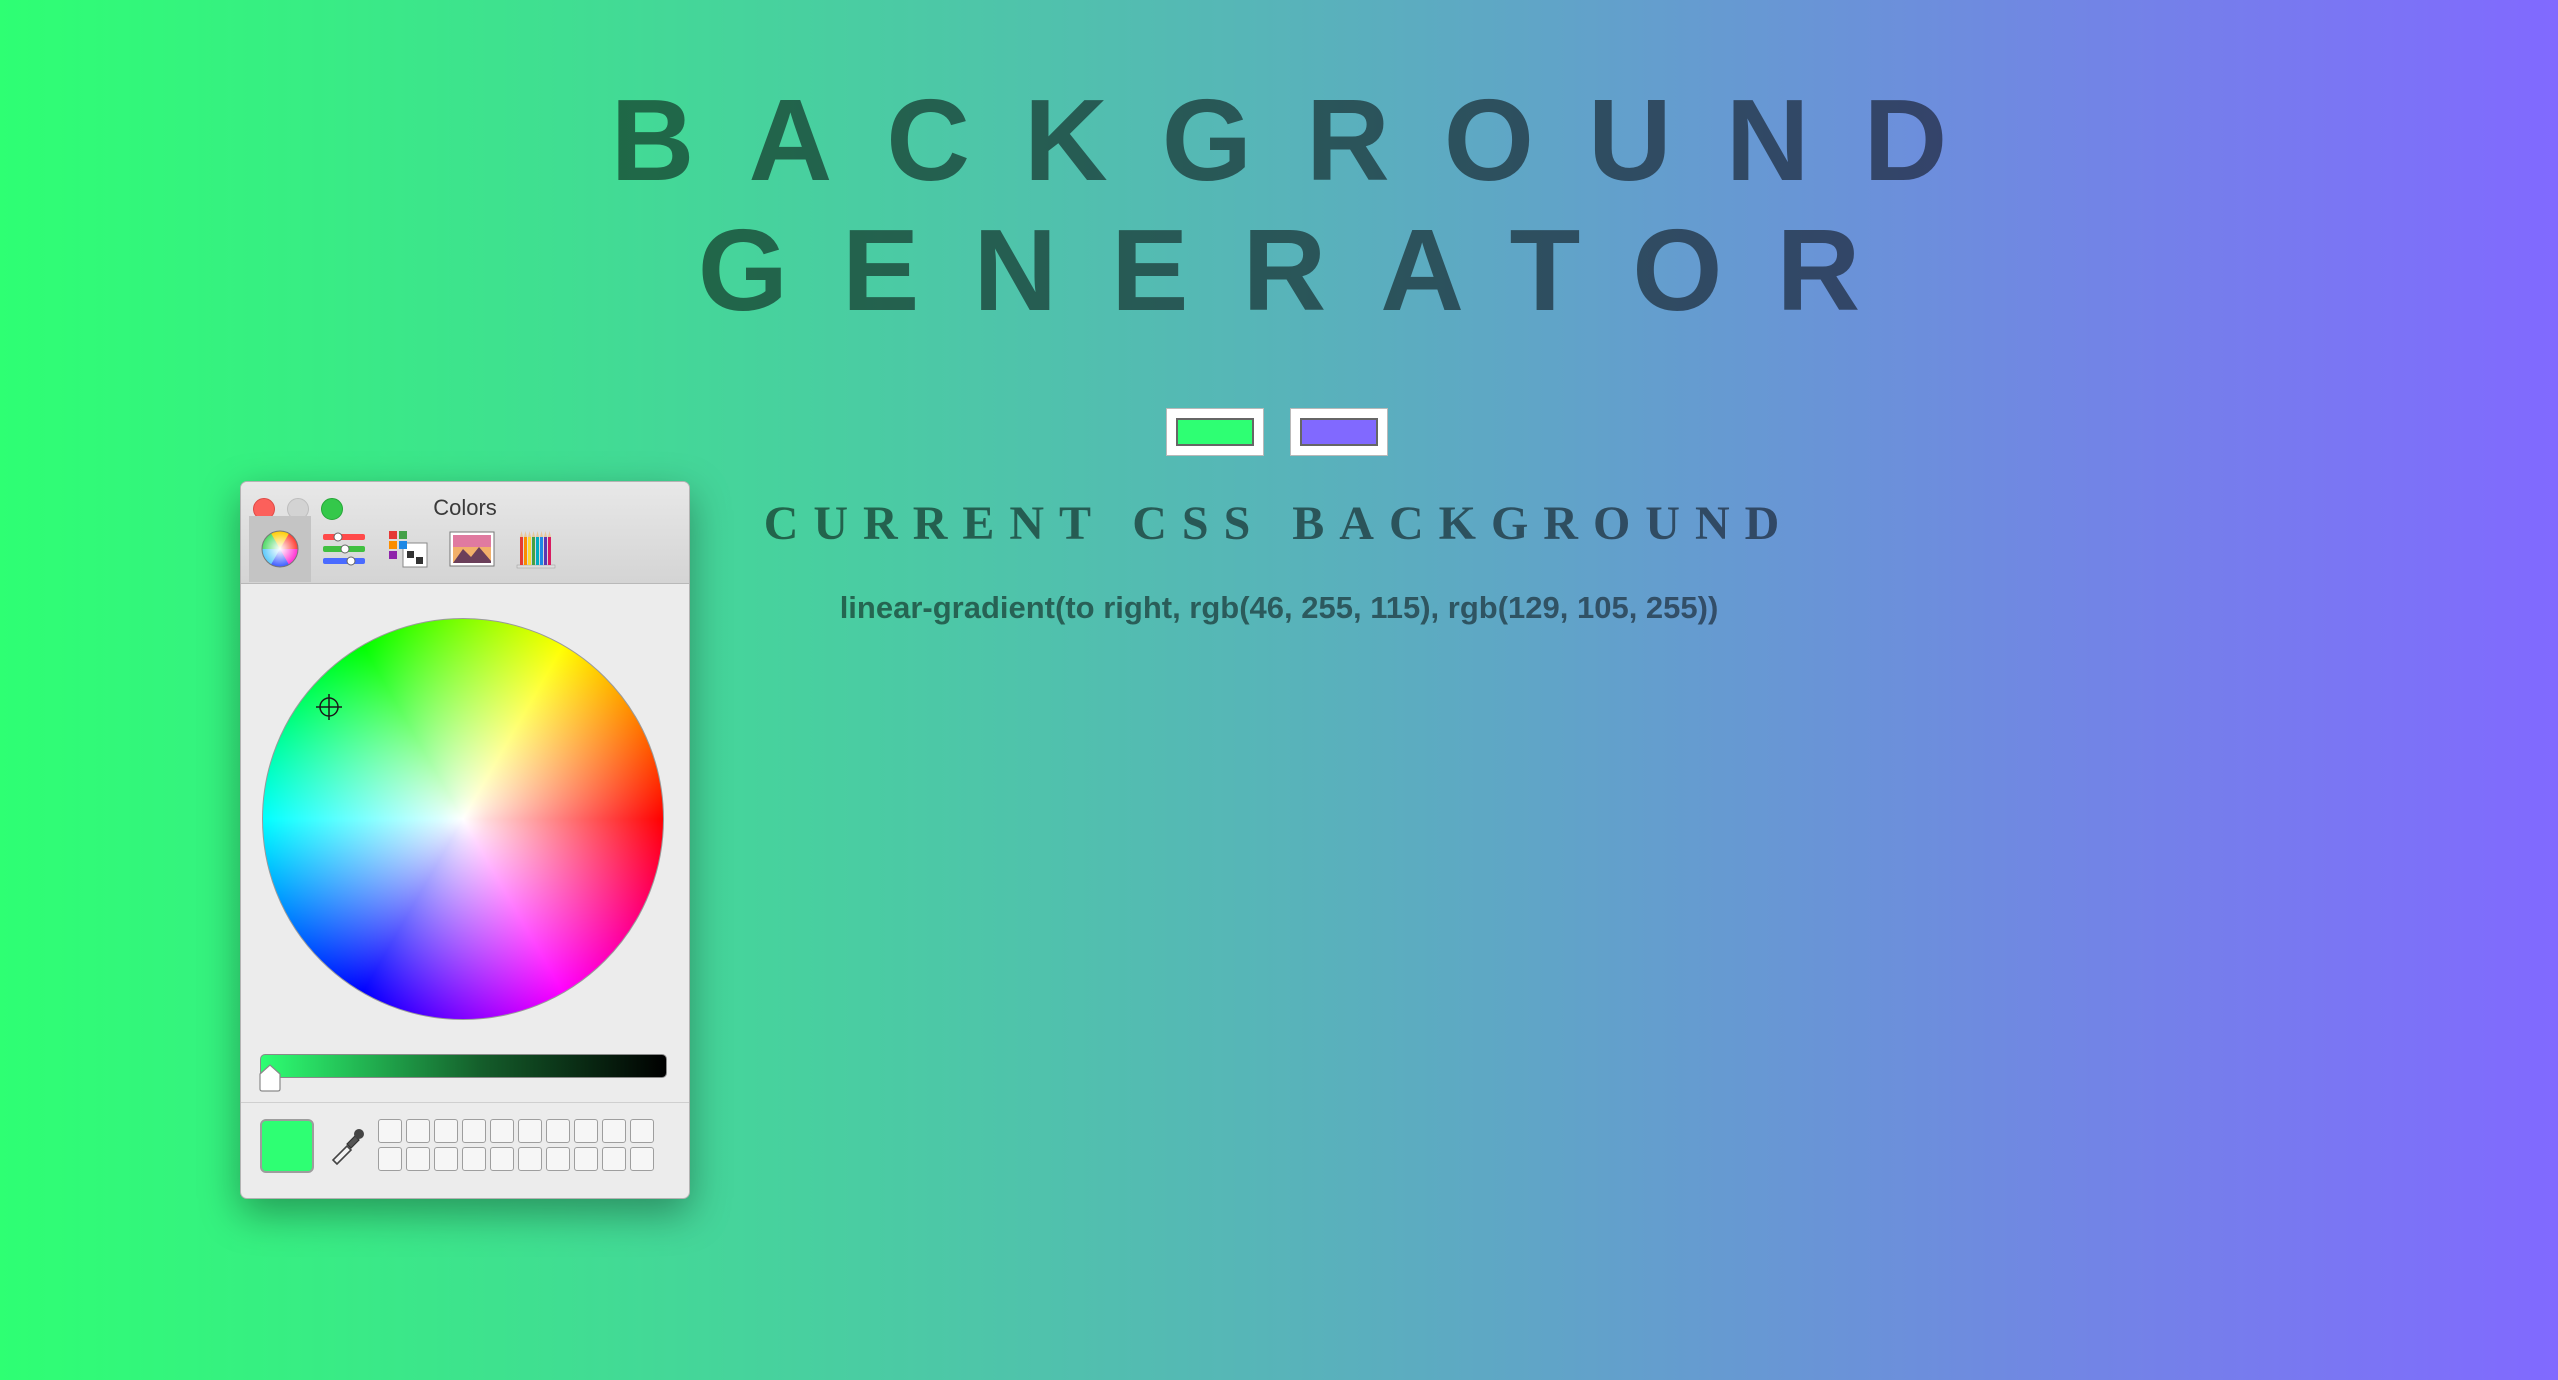 The height and width of the screenshot is (1380, 2558). I want to click on color-palettes-icon, so click(408, 549).